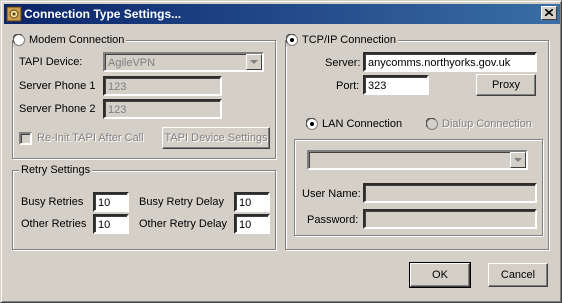  What do you see at coordinates (90, 138) in the screenshot?
I see `reinit-tapi-label: Re-Init TAPI After Call` at bounding box center [90, 138].